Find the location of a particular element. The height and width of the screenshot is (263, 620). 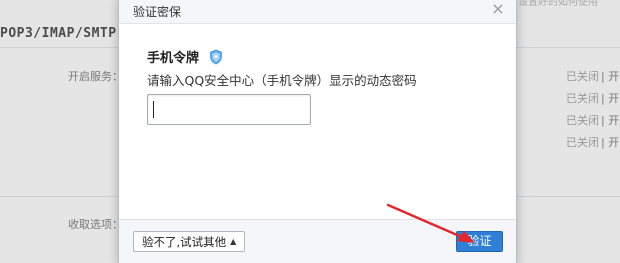

text-cursor is located at coordinates (153, 109).